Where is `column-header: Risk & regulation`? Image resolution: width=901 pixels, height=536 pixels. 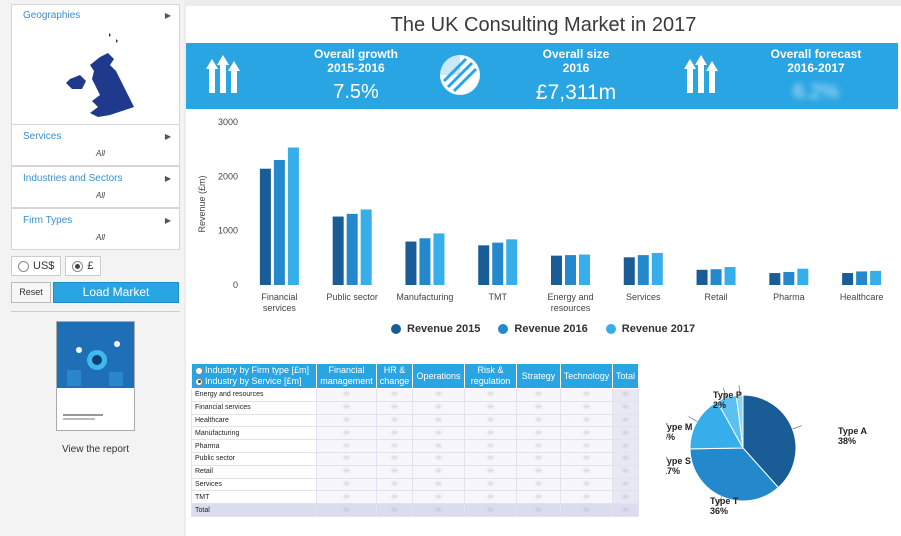 column-header: Risk & regulation is located at coordinates (490, 376).